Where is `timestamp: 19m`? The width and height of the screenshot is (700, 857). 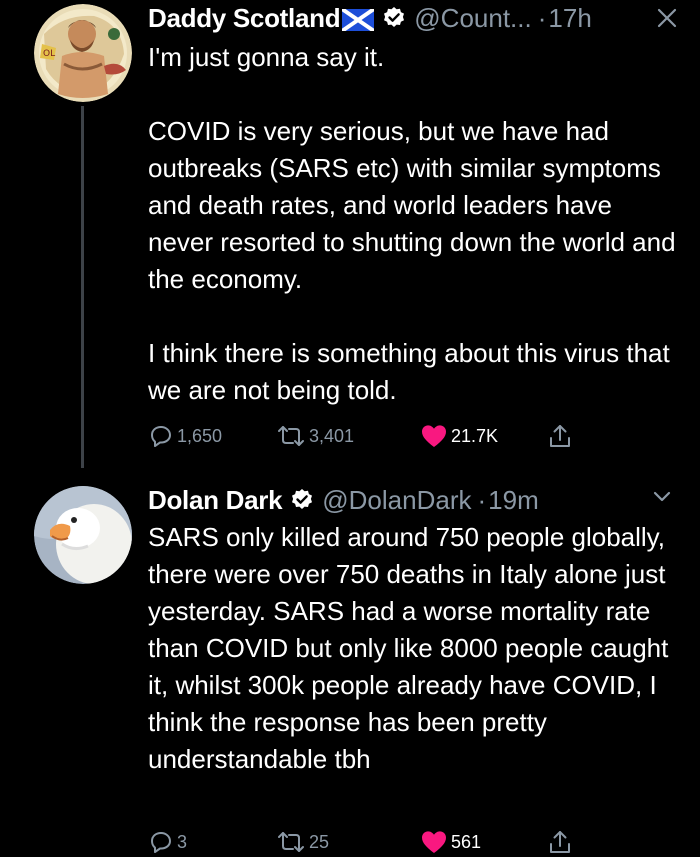
timestamp: 19m is located at coordinates (513, 500).